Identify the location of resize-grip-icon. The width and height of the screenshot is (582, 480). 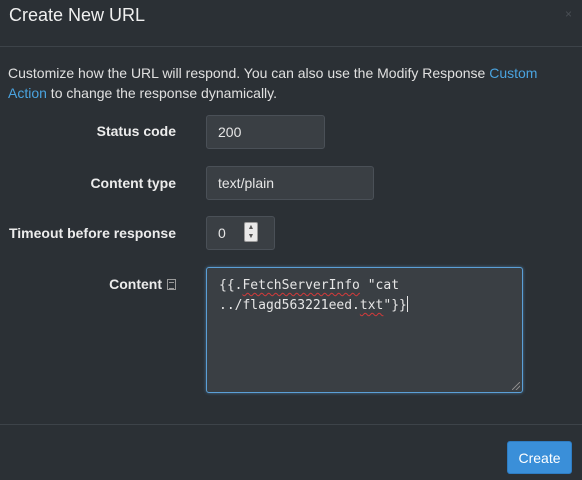
(516, 386).